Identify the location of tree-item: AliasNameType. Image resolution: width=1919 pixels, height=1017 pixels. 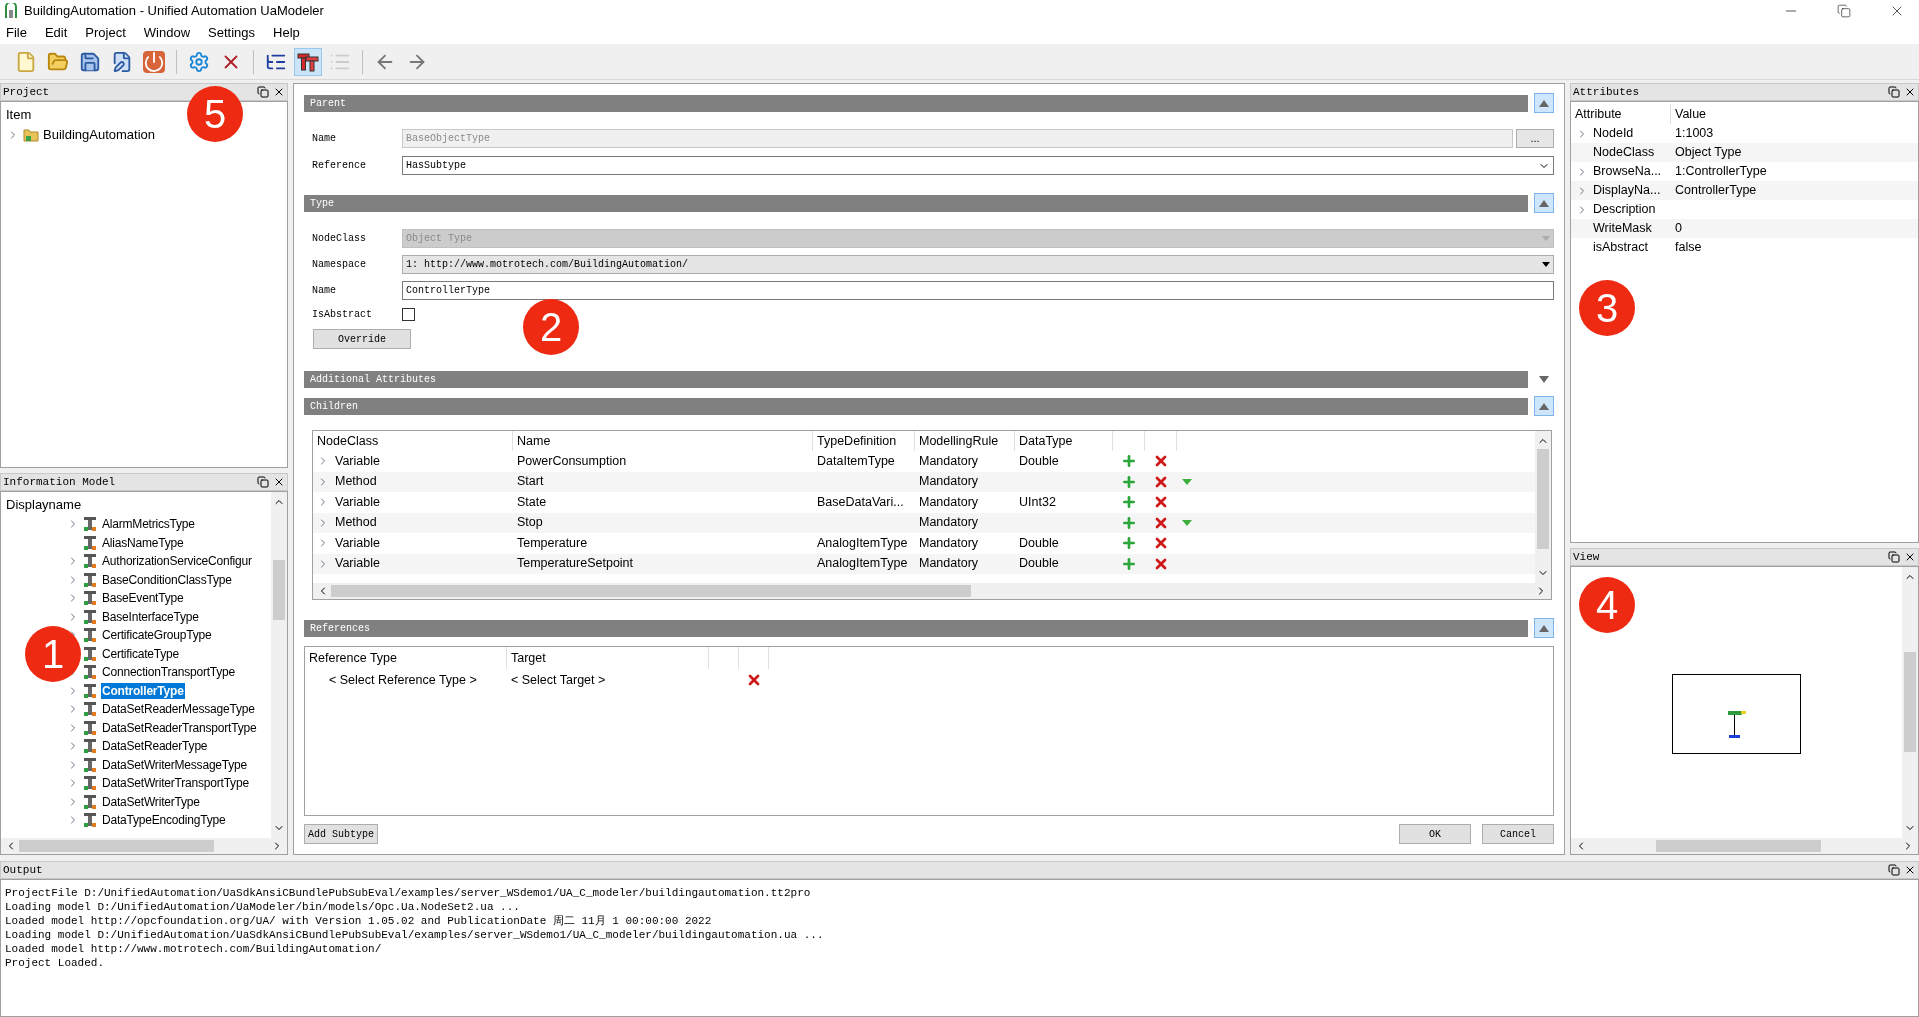
(143, 542).